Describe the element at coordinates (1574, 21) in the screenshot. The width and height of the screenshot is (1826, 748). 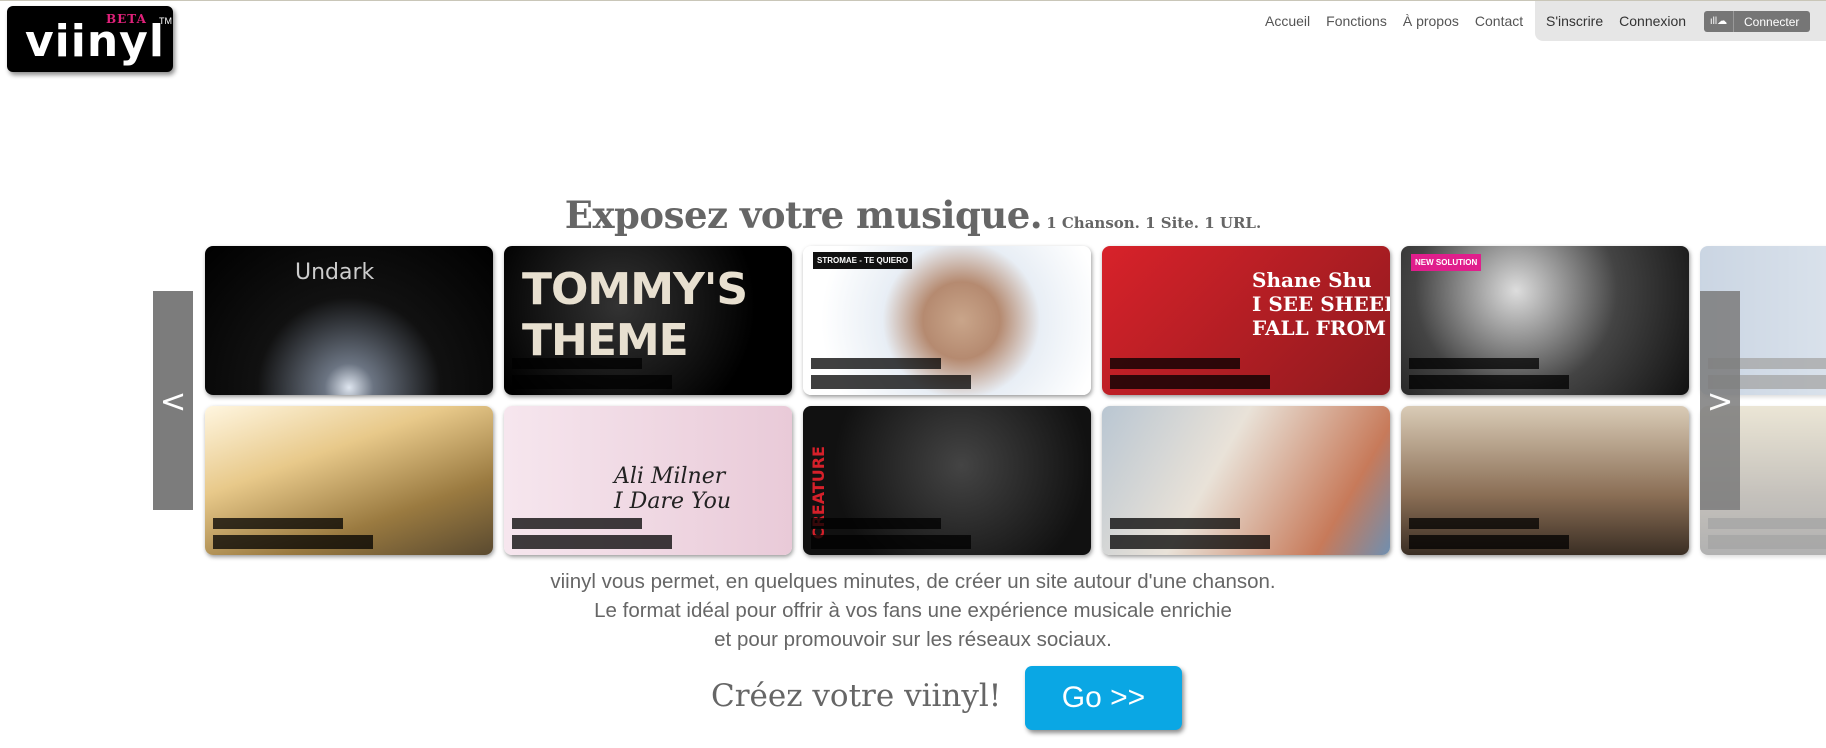
I see `signup-link: S'inscrire` at that location.